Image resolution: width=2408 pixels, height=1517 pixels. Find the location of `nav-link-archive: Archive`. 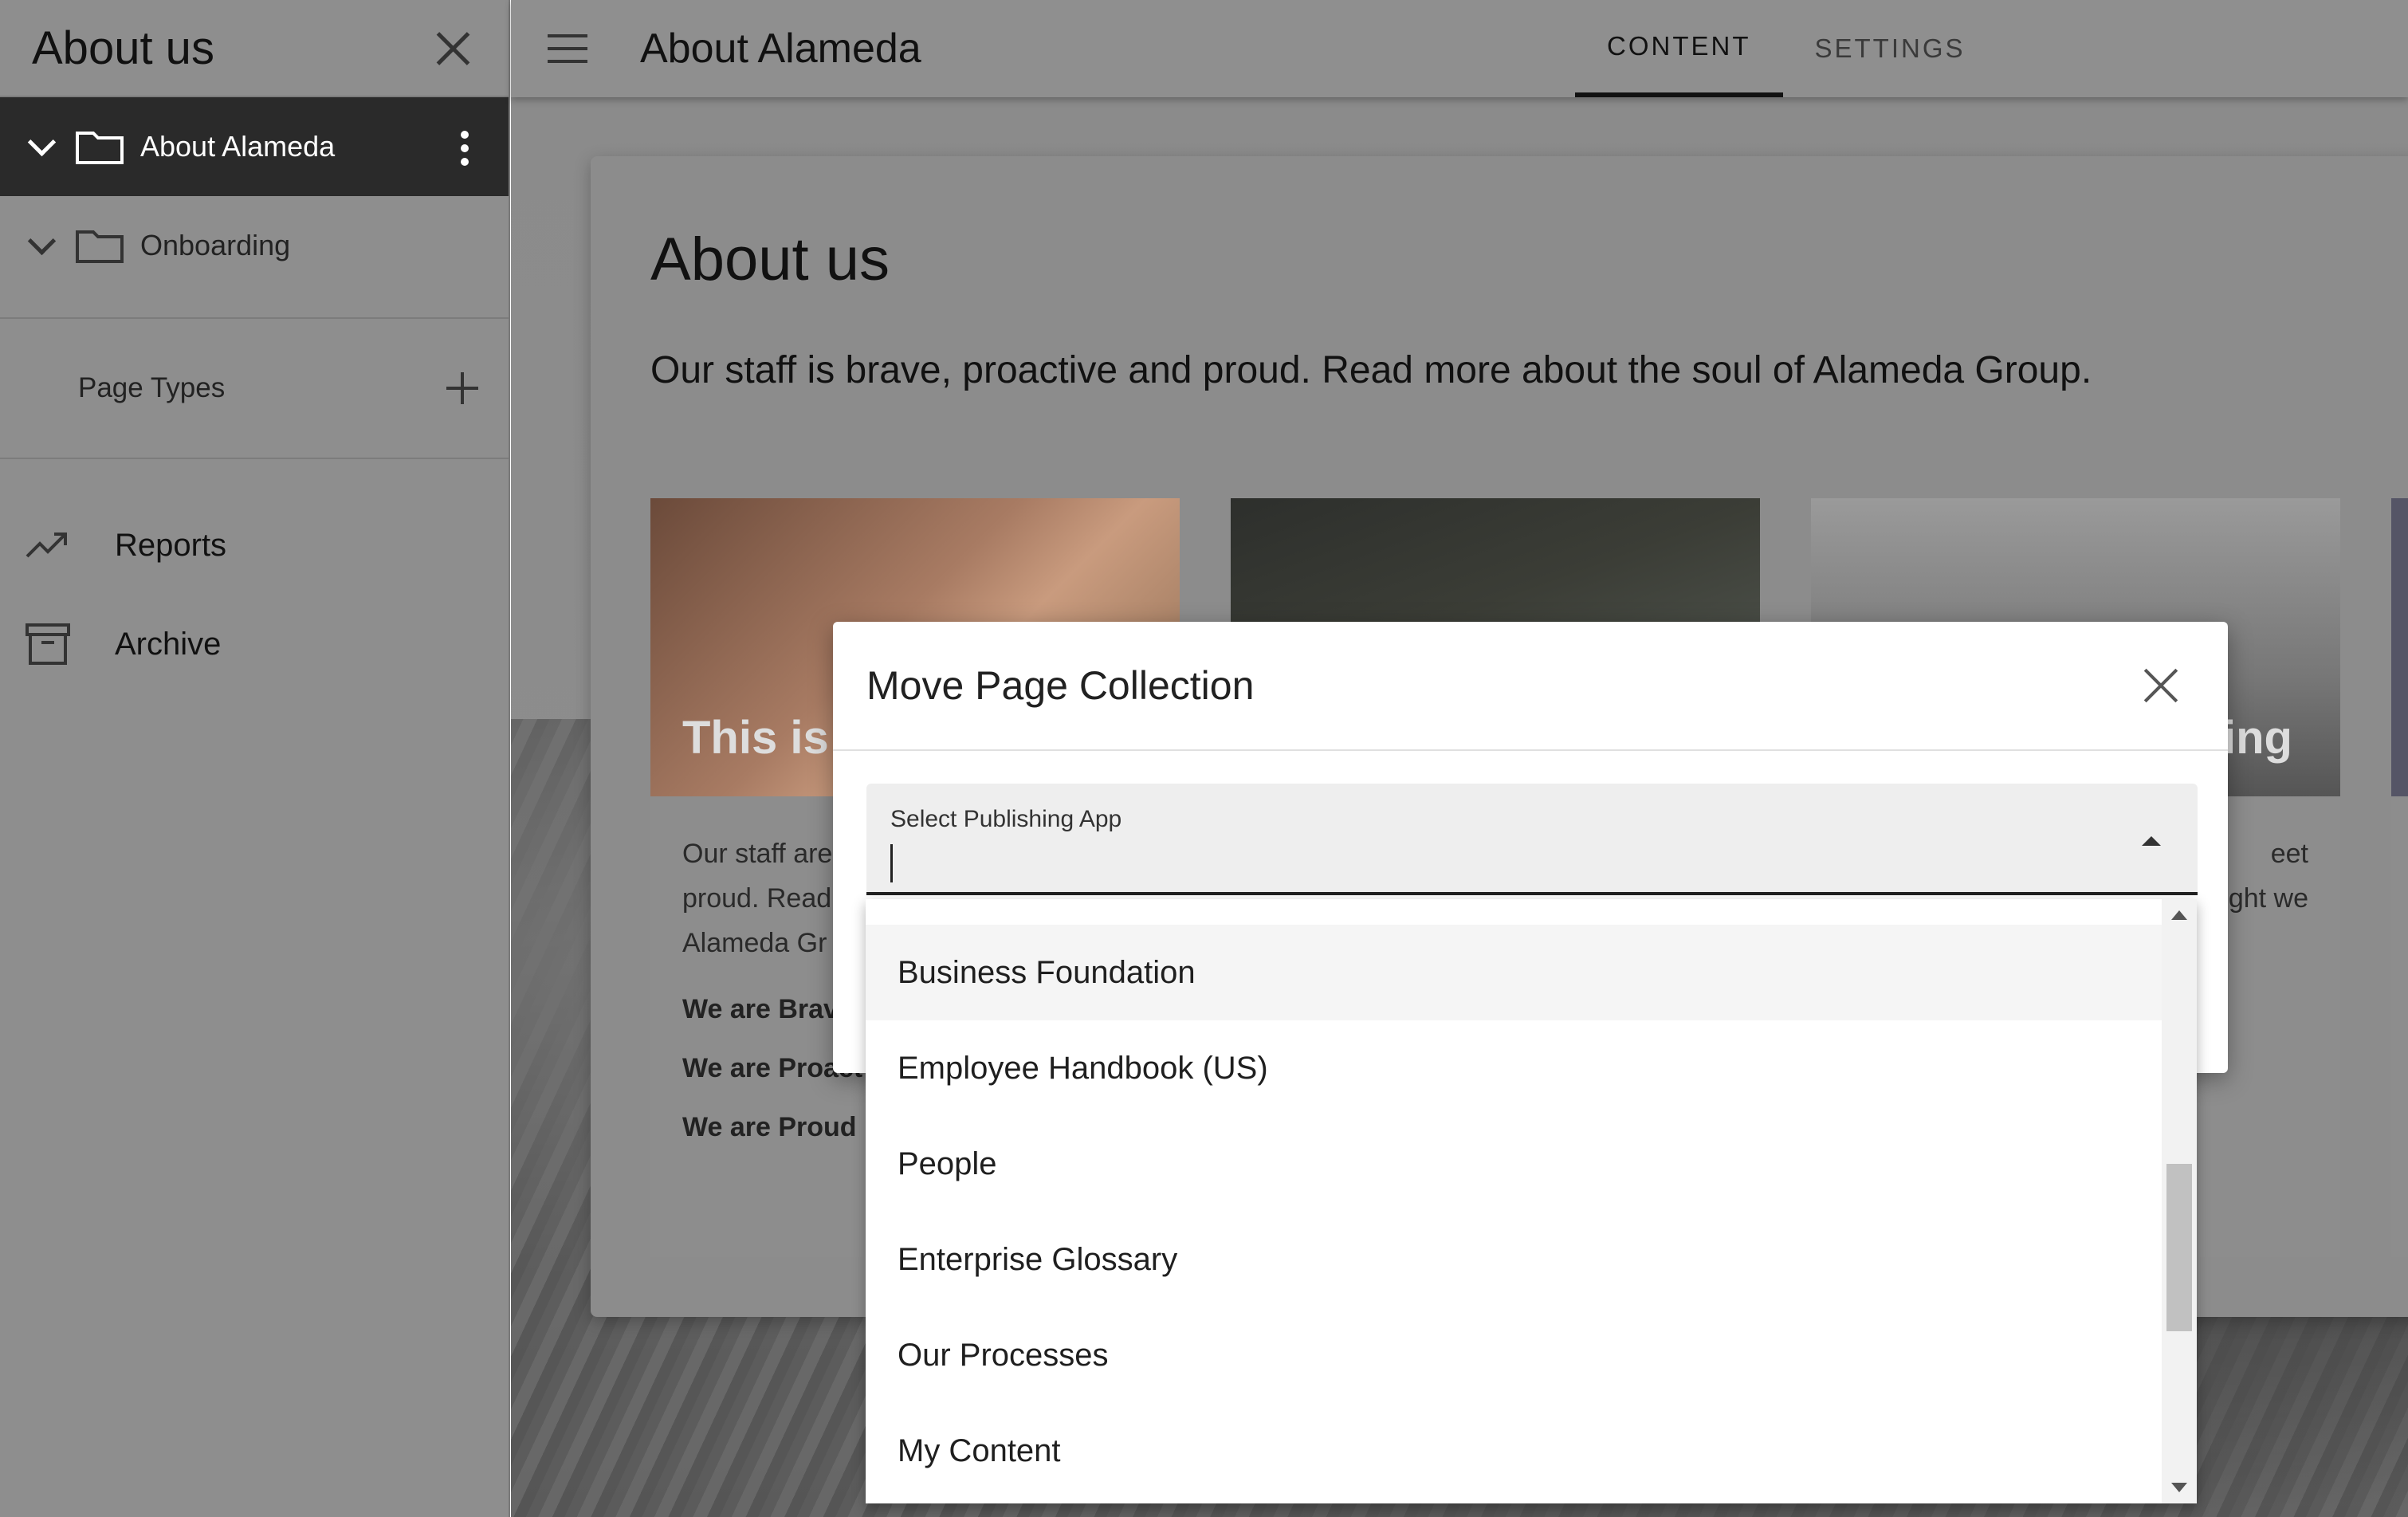

nav-link-archive: Archive is located at coordinates (254, 644).